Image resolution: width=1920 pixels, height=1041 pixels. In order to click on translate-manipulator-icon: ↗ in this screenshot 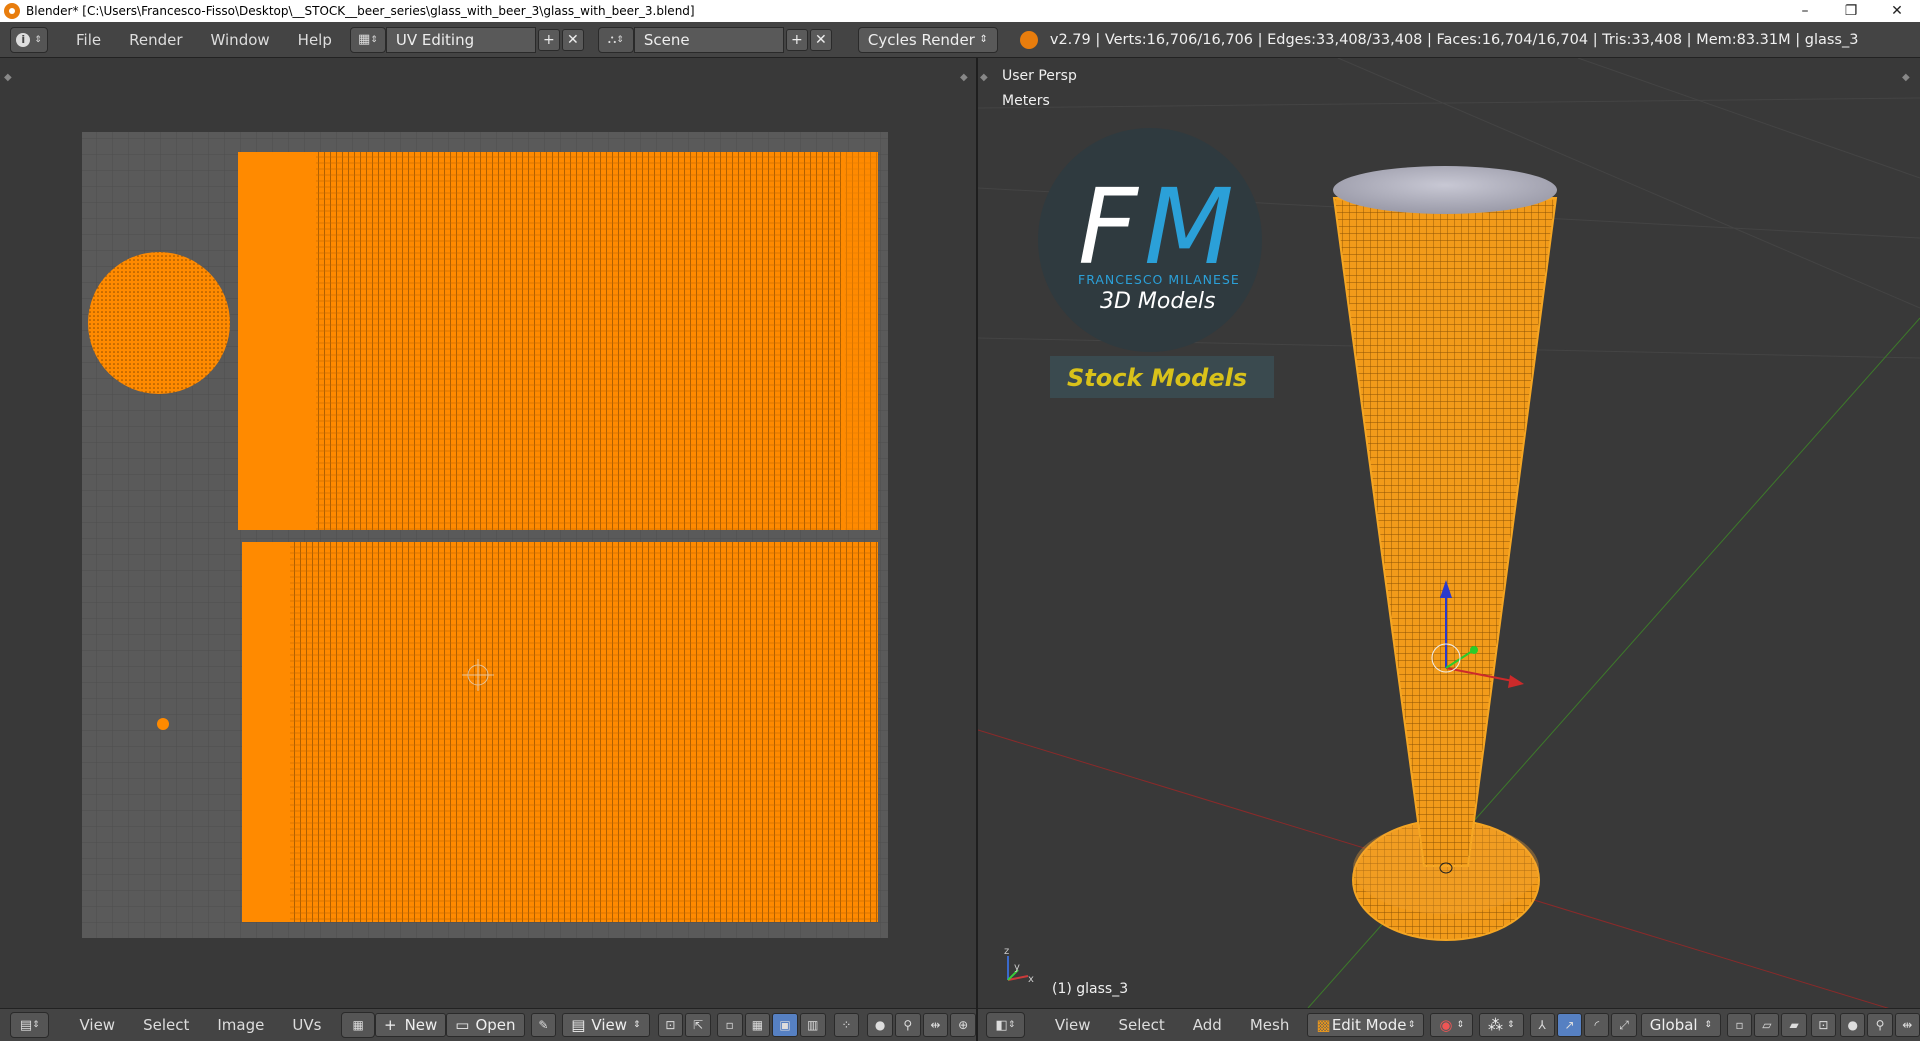, I will do `click(1569, 1025)`.